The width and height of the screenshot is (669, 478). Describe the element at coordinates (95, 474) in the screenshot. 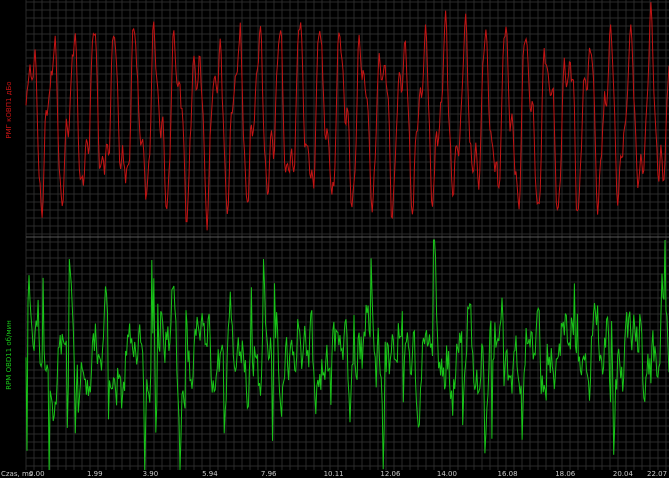

I see `x-tick-label: 1.99` at that location.